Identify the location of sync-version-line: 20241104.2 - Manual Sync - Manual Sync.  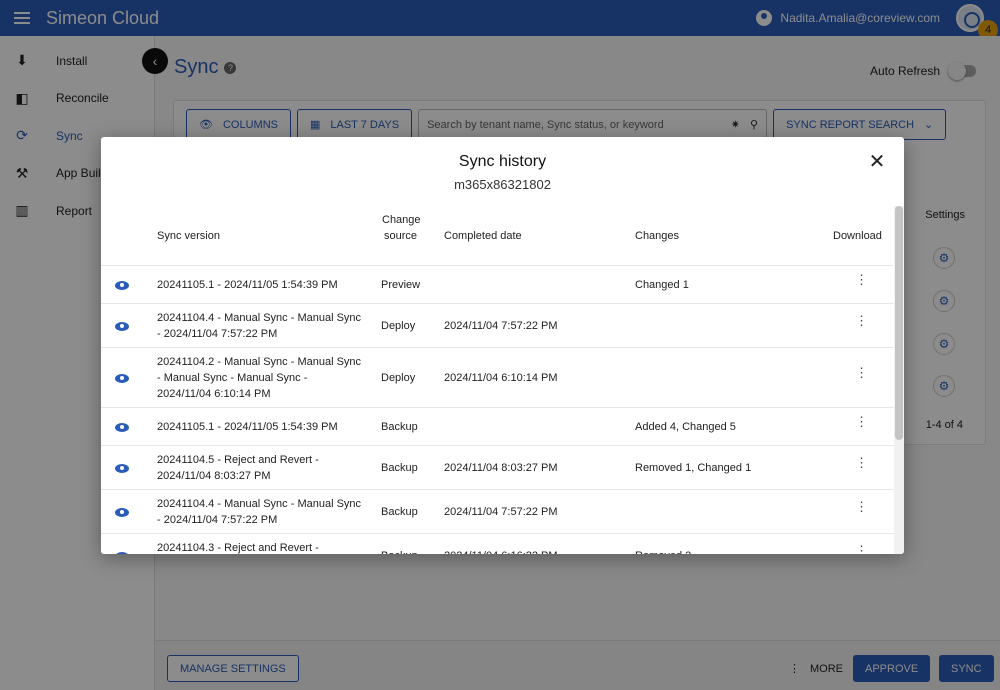
(259, 362).